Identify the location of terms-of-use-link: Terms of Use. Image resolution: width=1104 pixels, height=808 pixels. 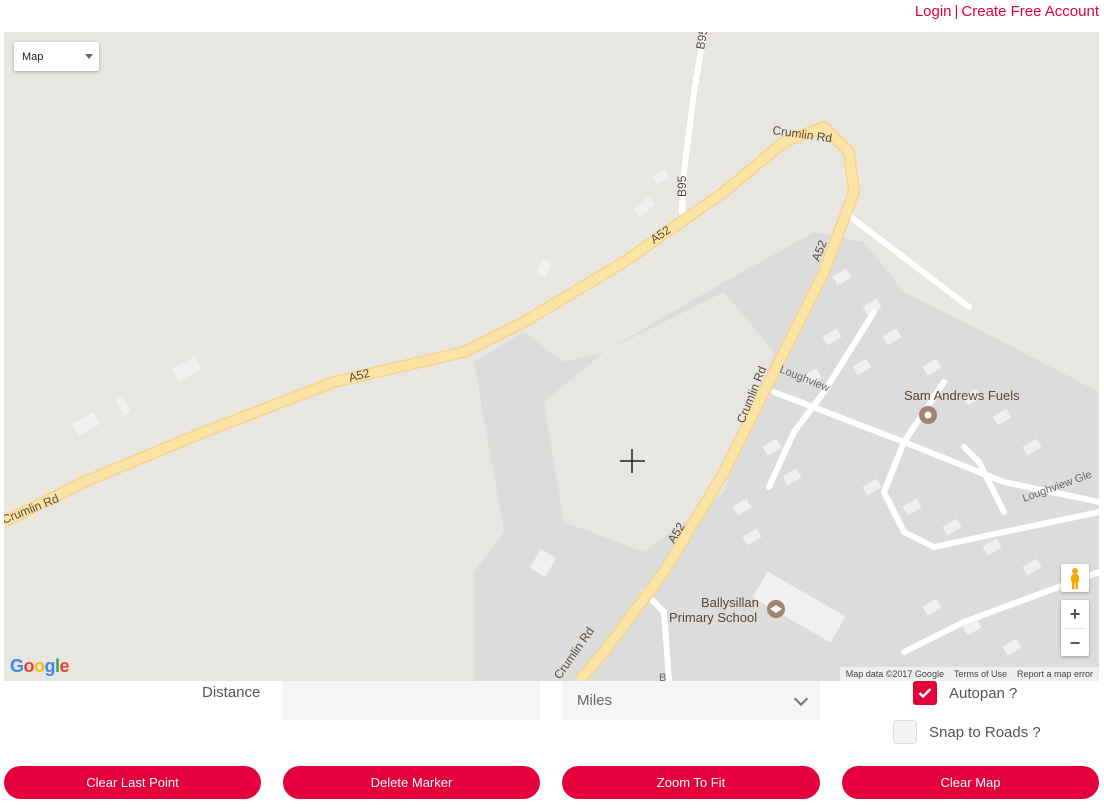
(980, 674).